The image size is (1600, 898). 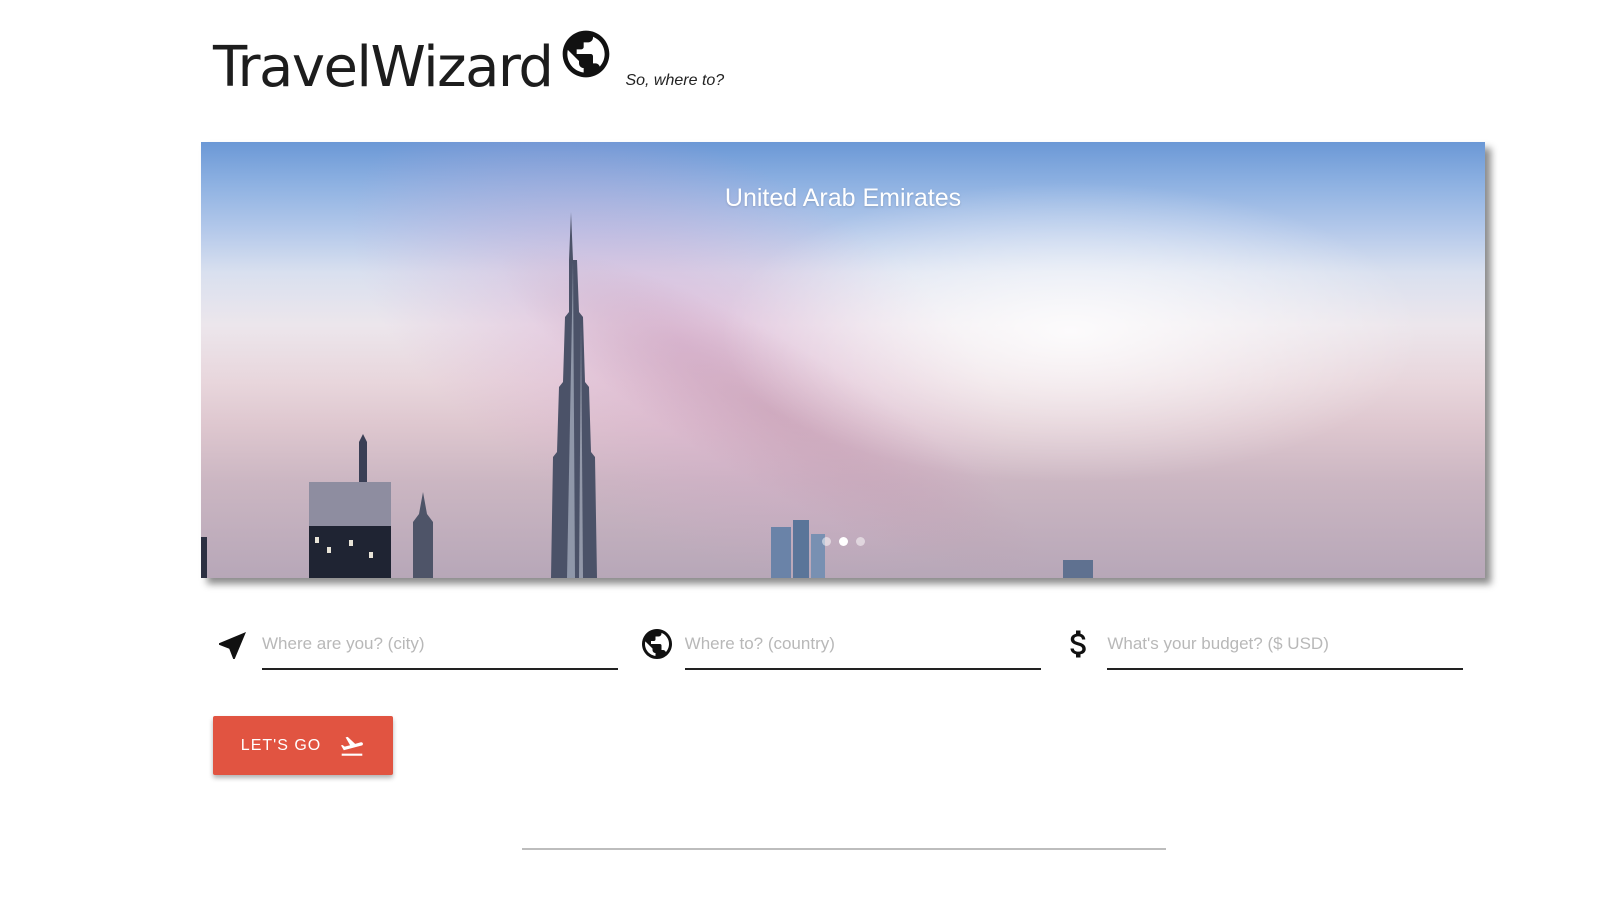 What do you see at coordinates (383, 67) in the screenshot?
I see `brand-title: TravelWizard` at bounding box center [383, 67].